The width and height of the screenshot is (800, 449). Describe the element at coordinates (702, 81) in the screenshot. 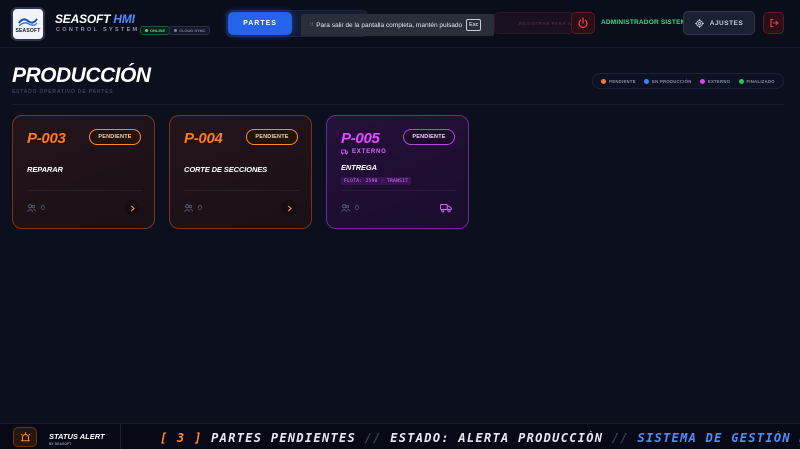

I see `external-dot-icon` at that location.